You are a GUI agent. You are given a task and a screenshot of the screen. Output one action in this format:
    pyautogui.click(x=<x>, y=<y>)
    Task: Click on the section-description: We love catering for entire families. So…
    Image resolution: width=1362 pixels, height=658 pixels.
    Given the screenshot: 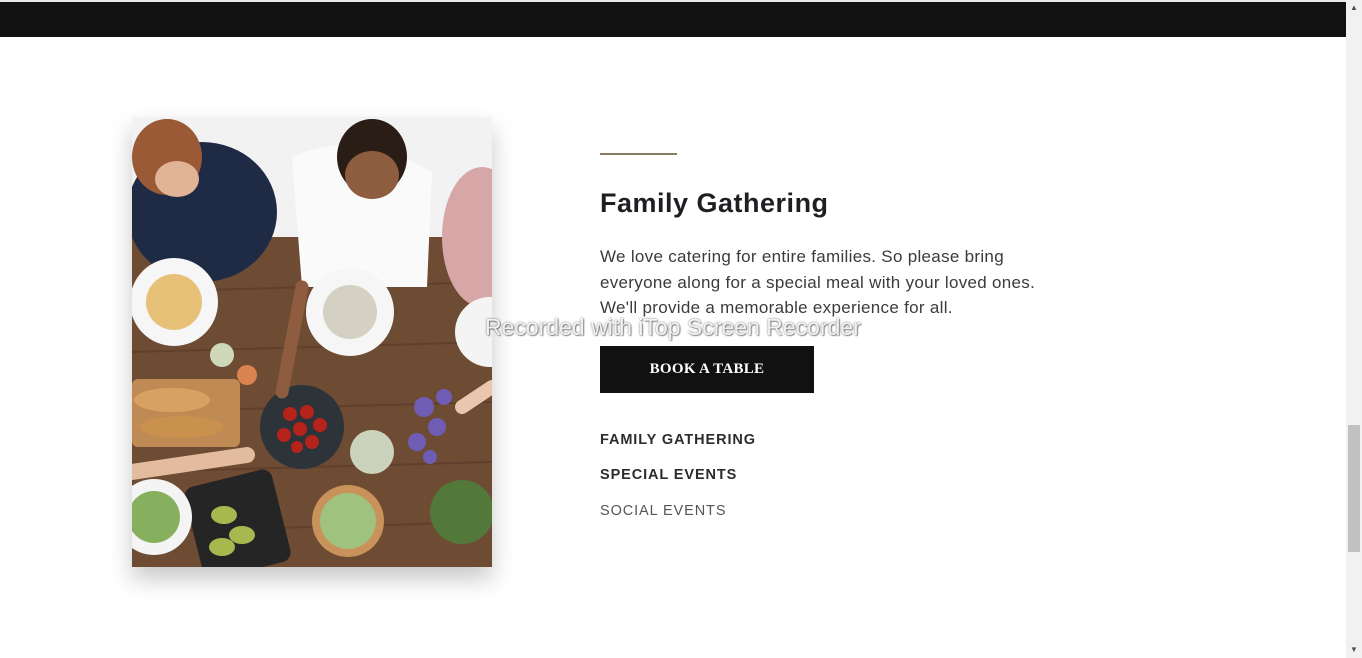 What is the action you would take?
    pyautogui.click(x=818, y=282)
    